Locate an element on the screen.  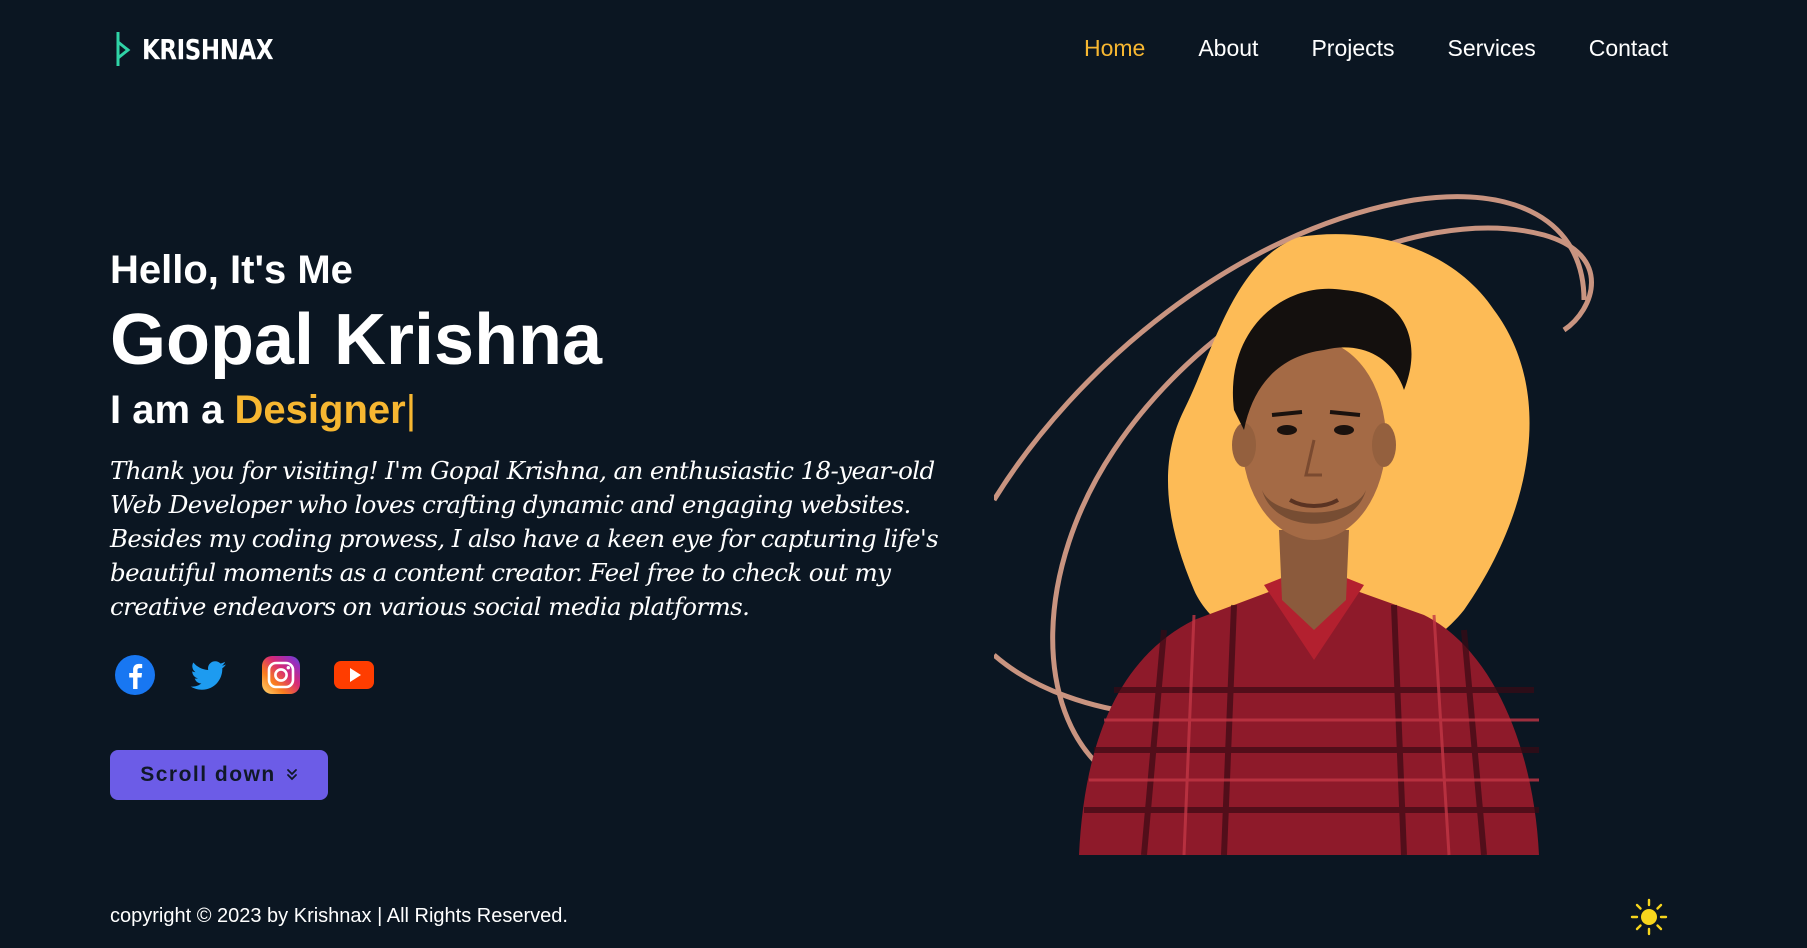
name-heading: Gopal Krishna is located at coordinates (356, 340).